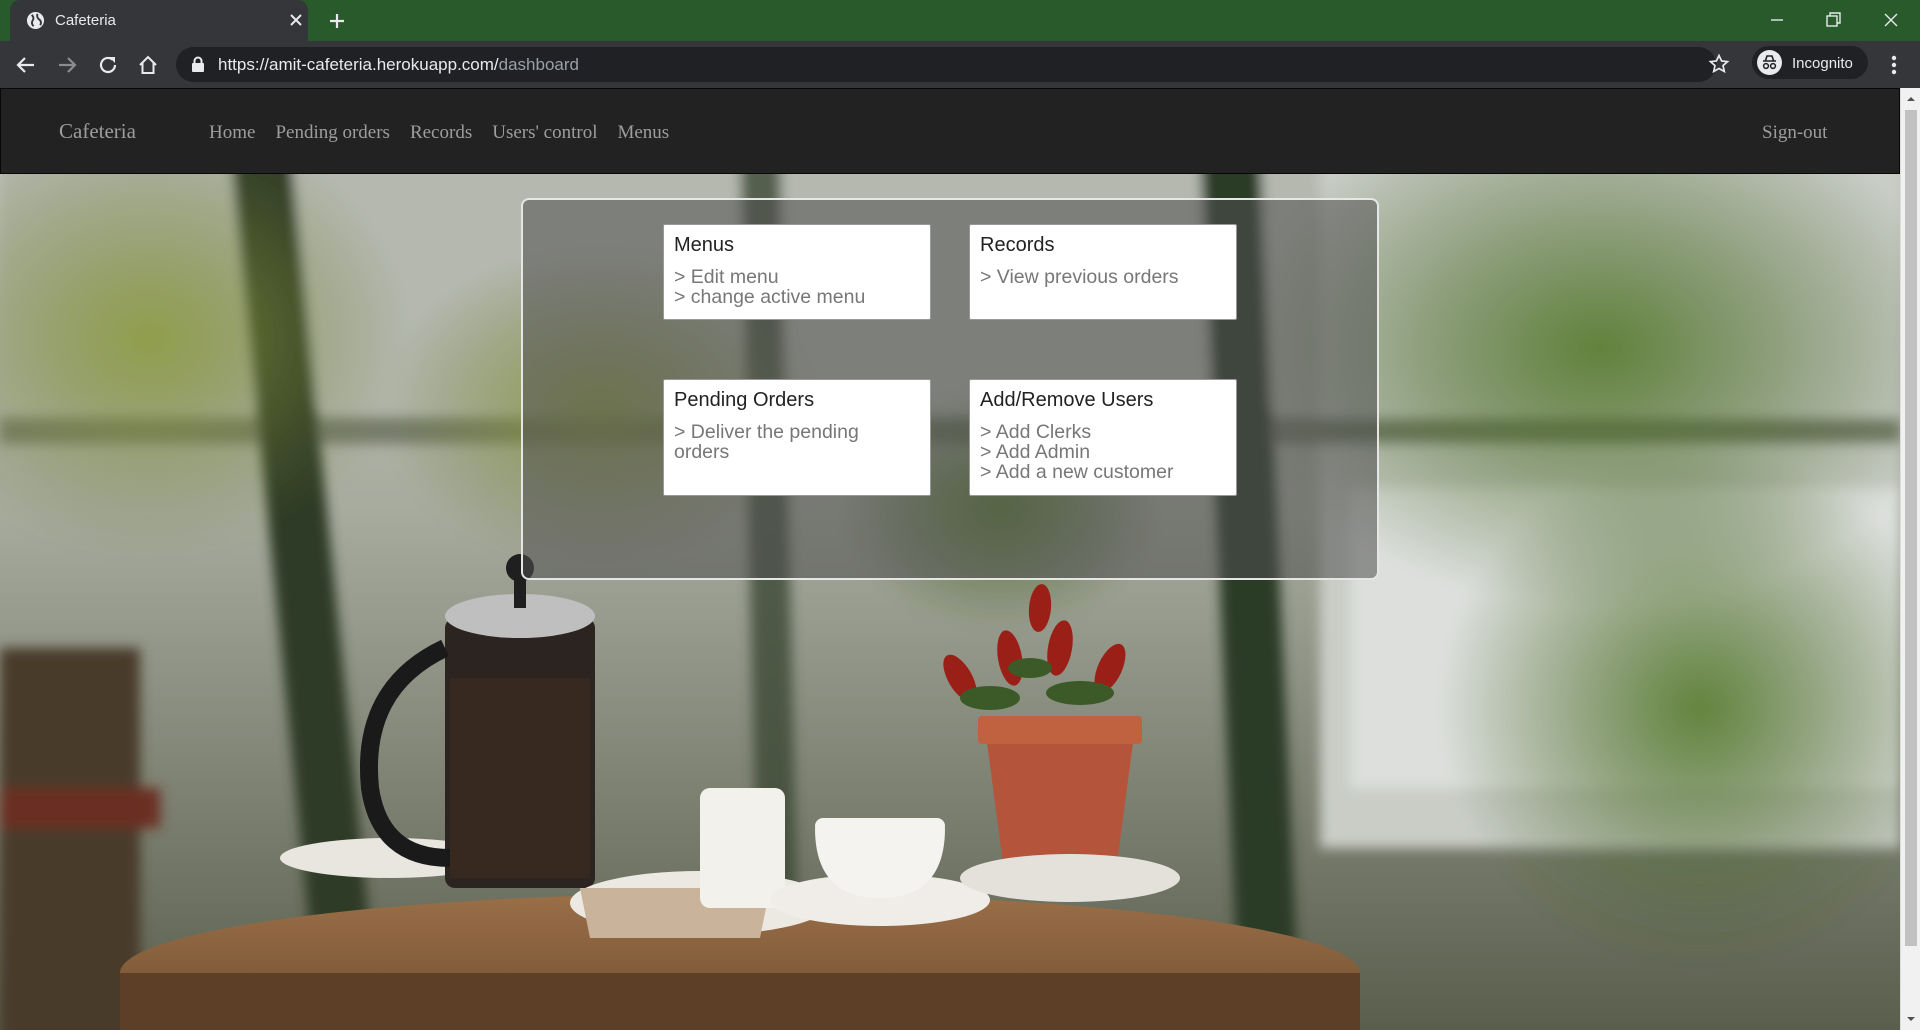 This screenshot has height=1030, width=1920. I want to click on card-title: Menus, so click(704, 245).